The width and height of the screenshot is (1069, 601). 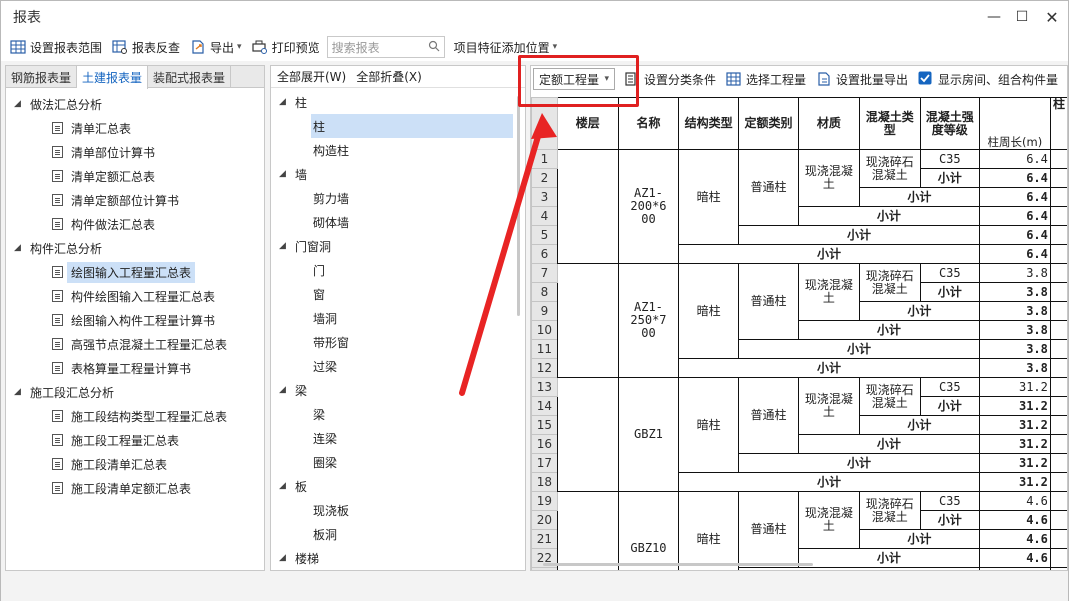 I want to click on name-cell: GBZ1, so click(x=648, y=434).